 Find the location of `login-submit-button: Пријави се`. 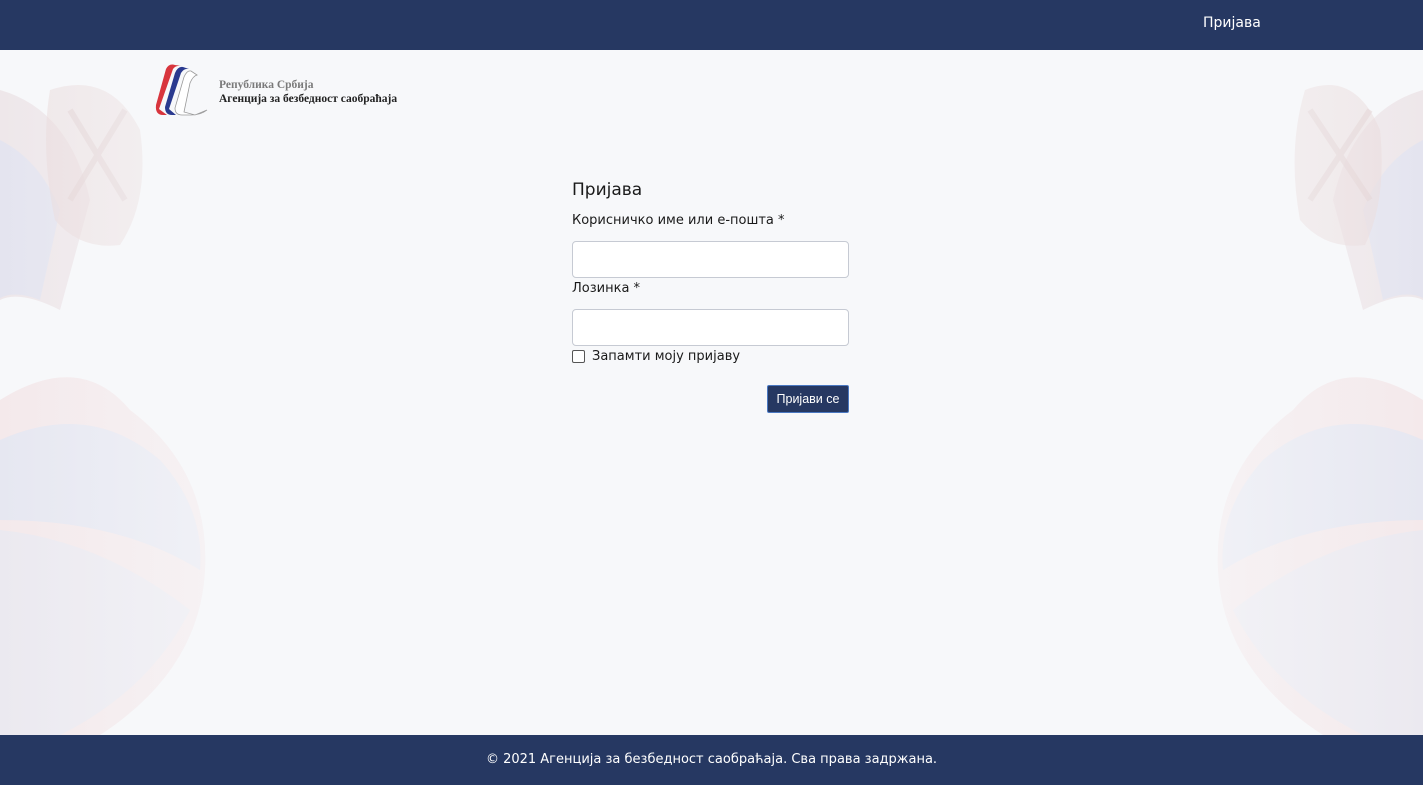

login-submit-button: Пријави се is located at coordinates (808, 399).